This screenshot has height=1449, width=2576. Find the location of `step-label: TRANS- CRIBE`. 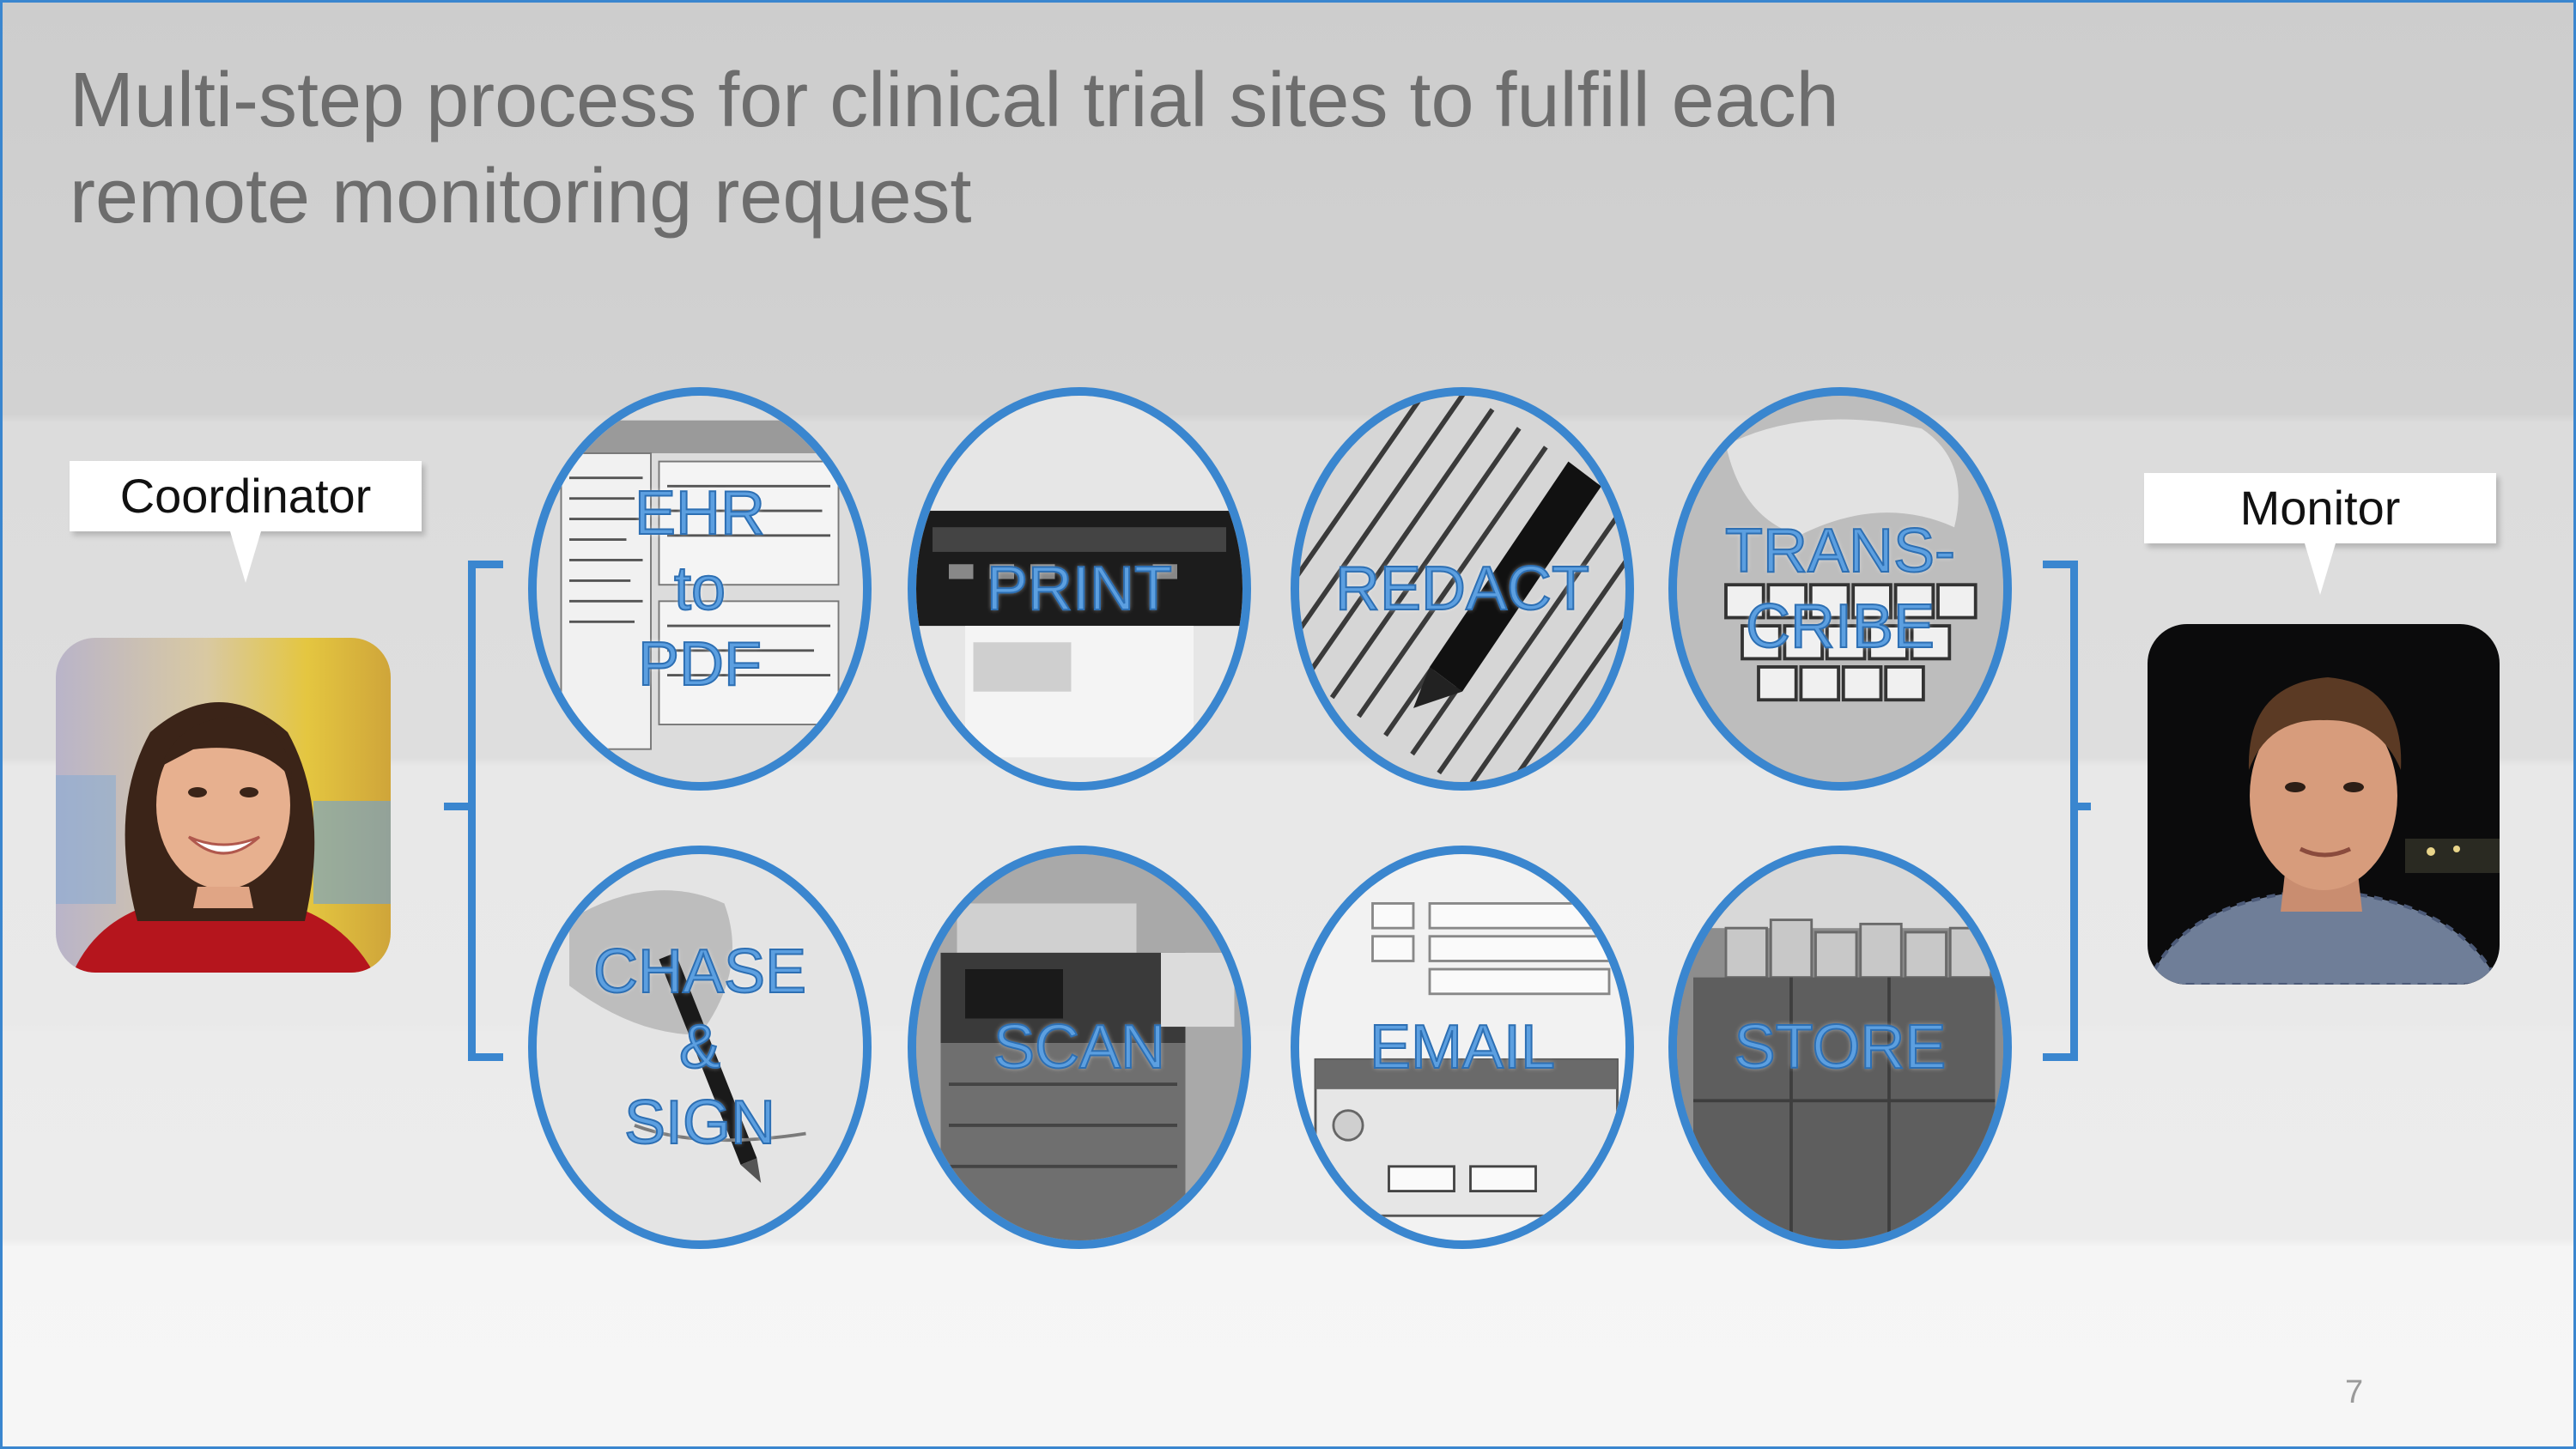

step-label: TRANS- CRIBE is located at coordinates (1840, 589).